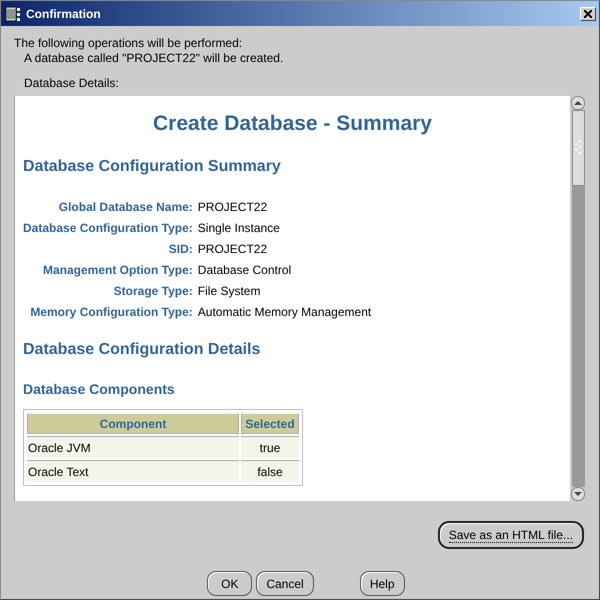 This screenshot has width=600, height=600. What do you see at coordinates (64, 13) in the screenshot?
I see `window-title: Confirmation` at bounding box center [64, 13].